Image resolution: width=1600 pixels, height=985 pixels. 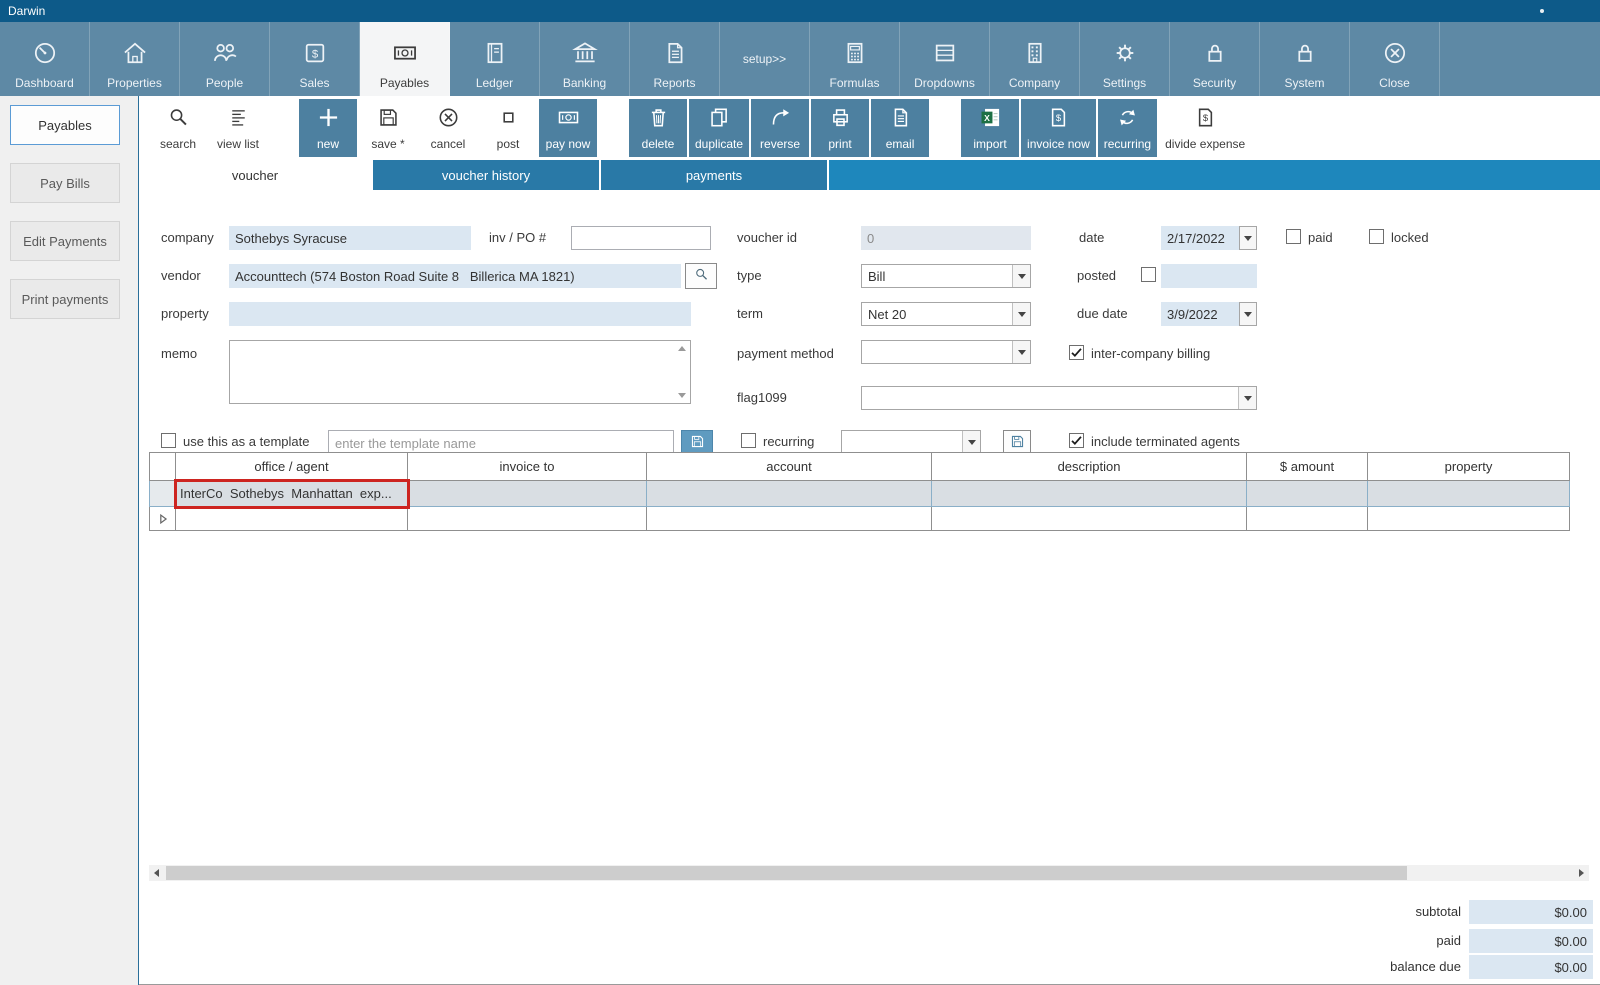 I want to click on ribbon-item-formulas: Formulas, so click(x=855, y=59).